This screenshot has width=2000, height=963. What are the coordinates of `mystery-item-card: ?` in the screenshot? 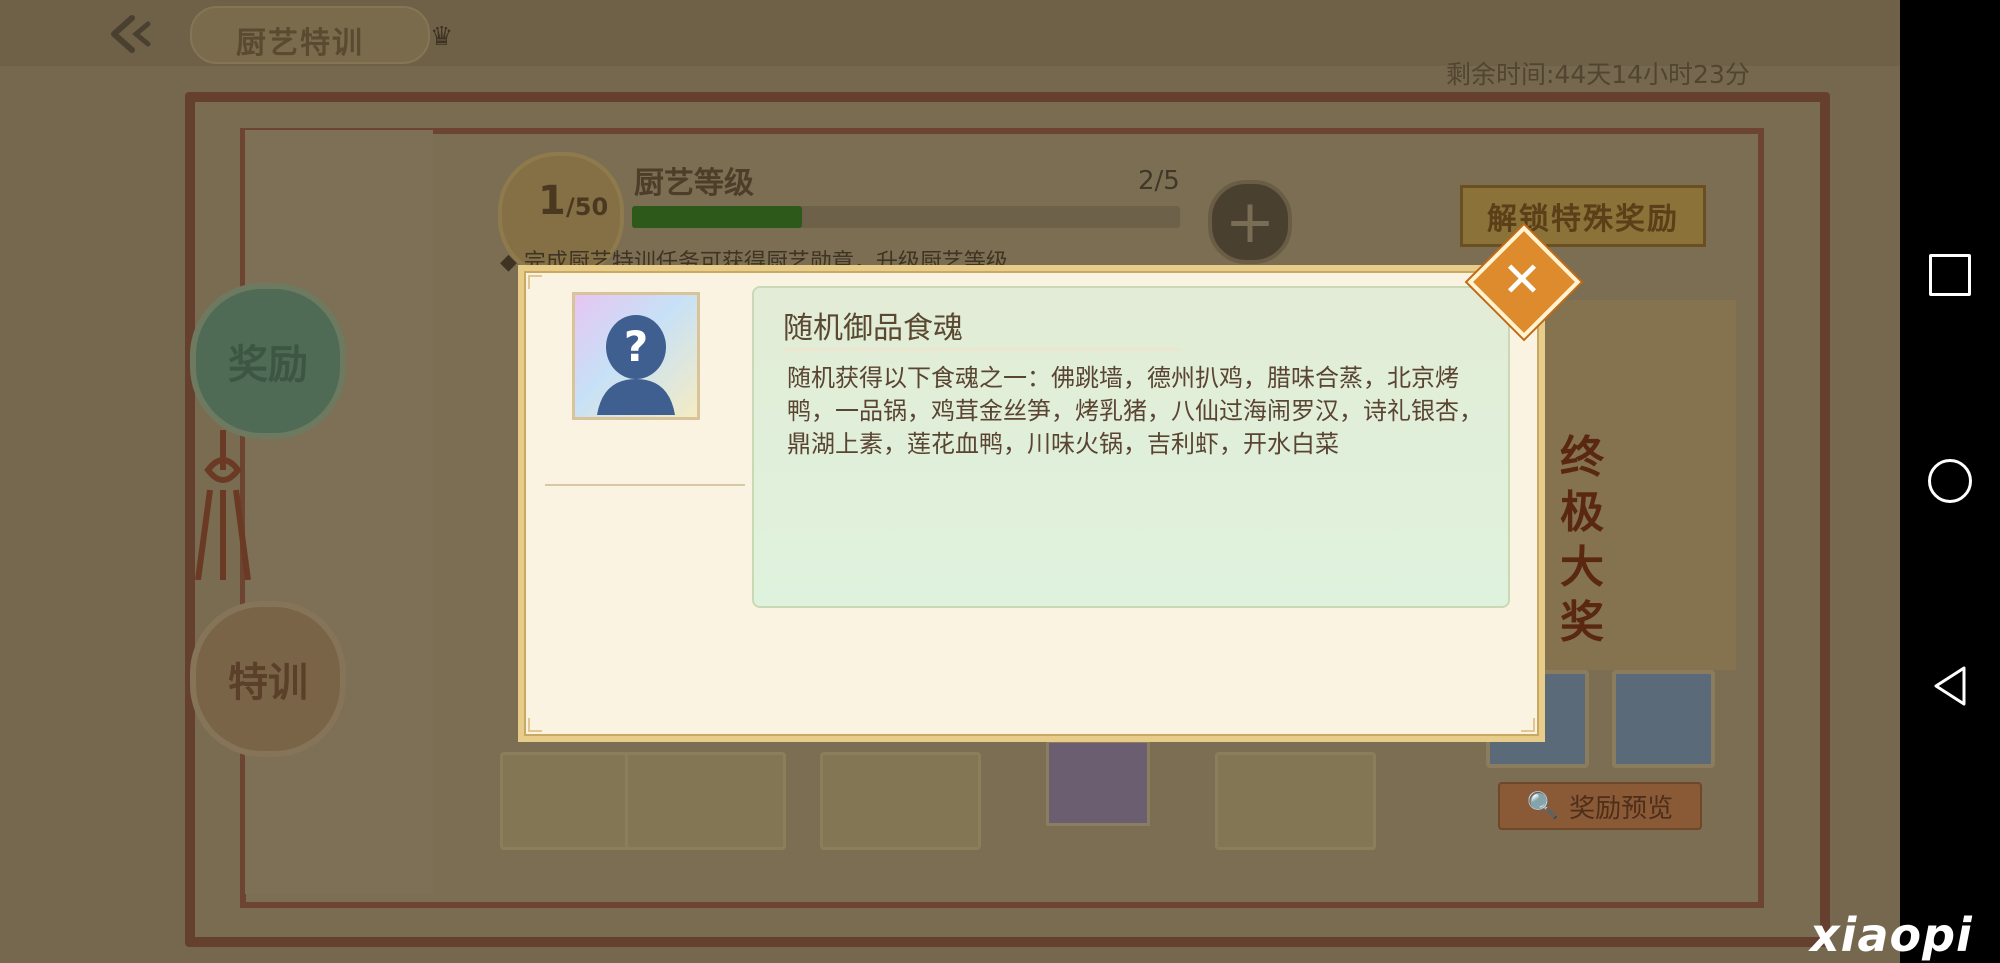 It's located at (636, 356).